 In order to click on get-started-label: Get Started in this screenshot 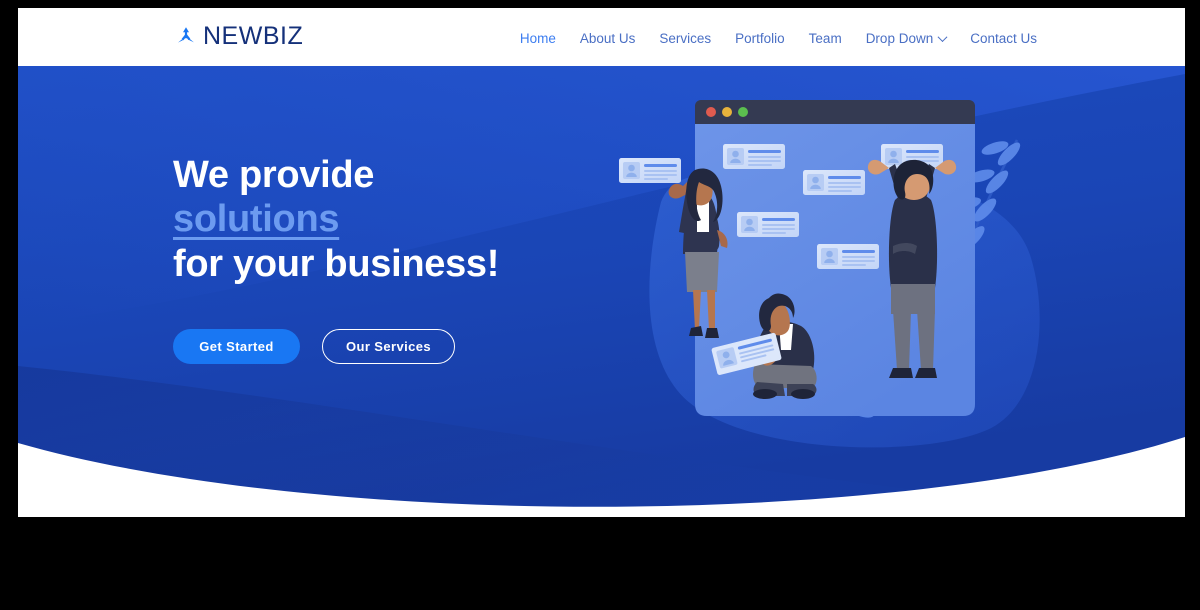, I will do `click(236, 346)`.